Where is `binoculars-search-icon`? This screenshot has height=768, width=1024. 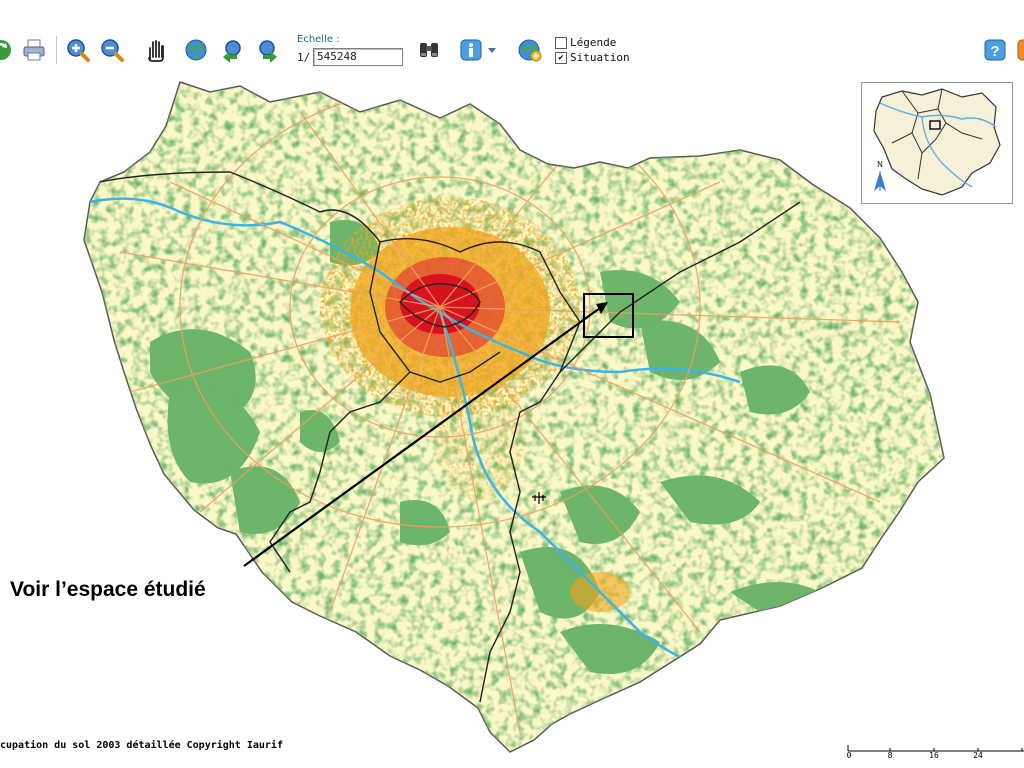
binoculars-search-icon is located at coordinates (429, 50).